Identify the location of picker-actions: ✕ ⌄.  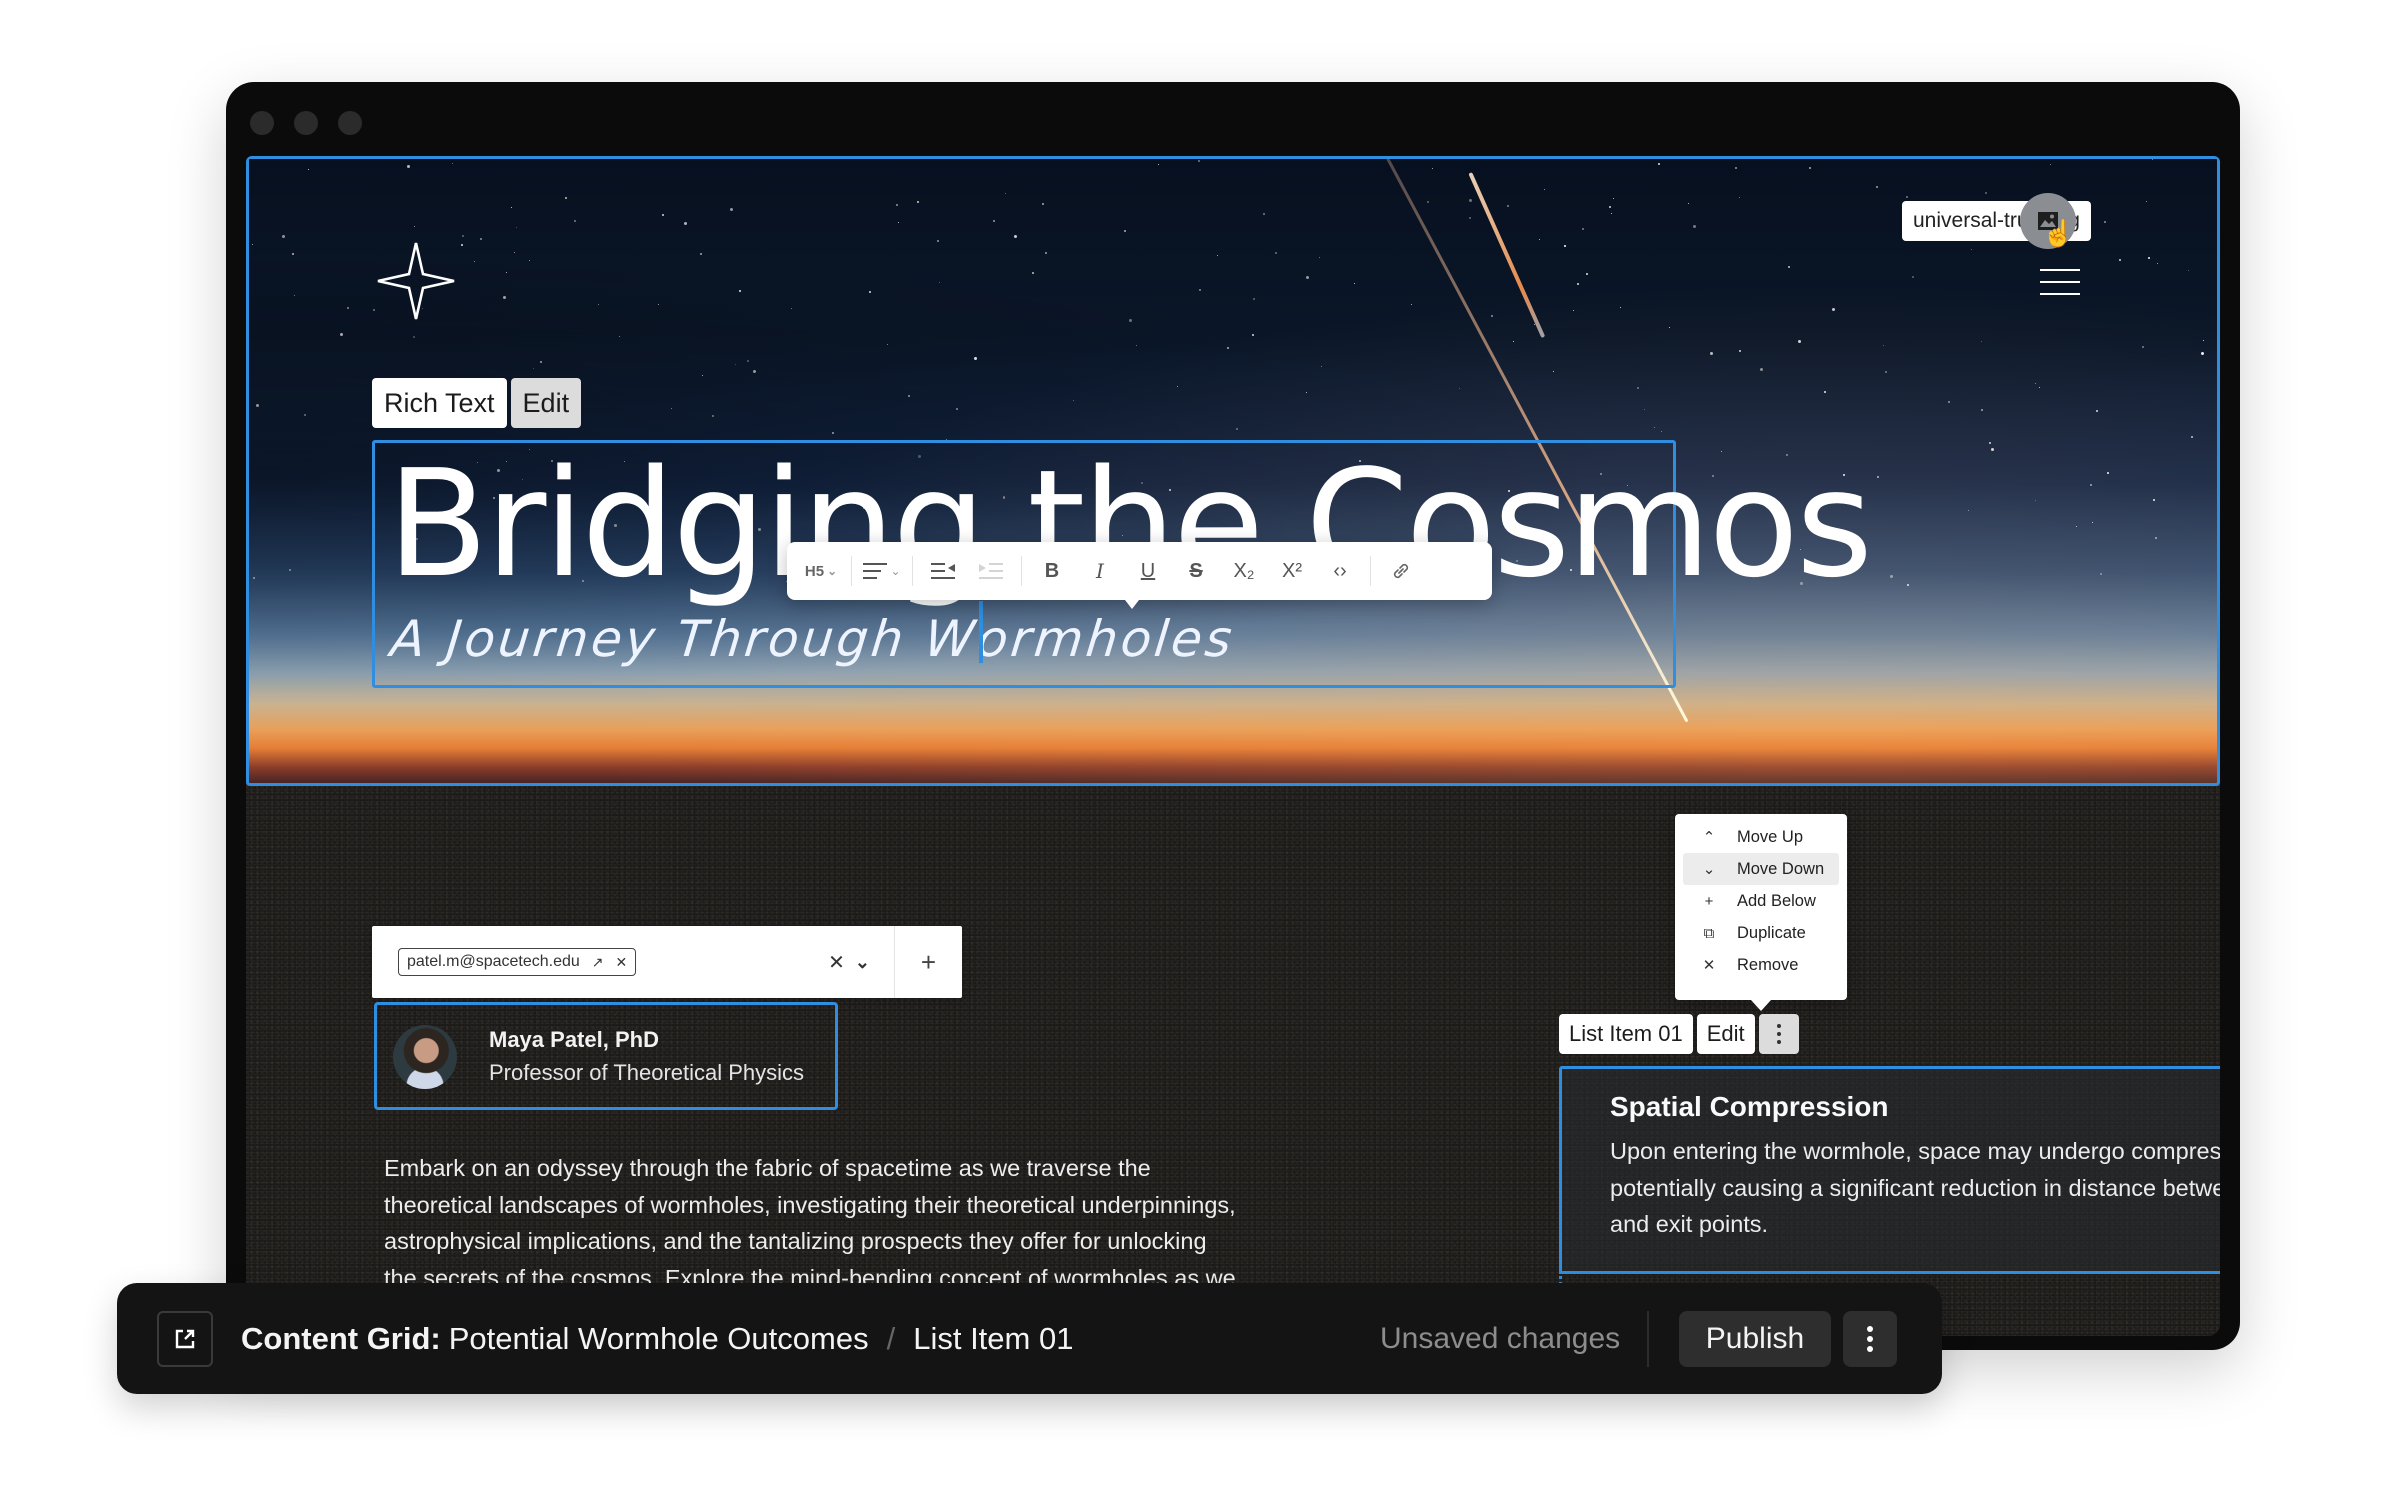
(861, 962).